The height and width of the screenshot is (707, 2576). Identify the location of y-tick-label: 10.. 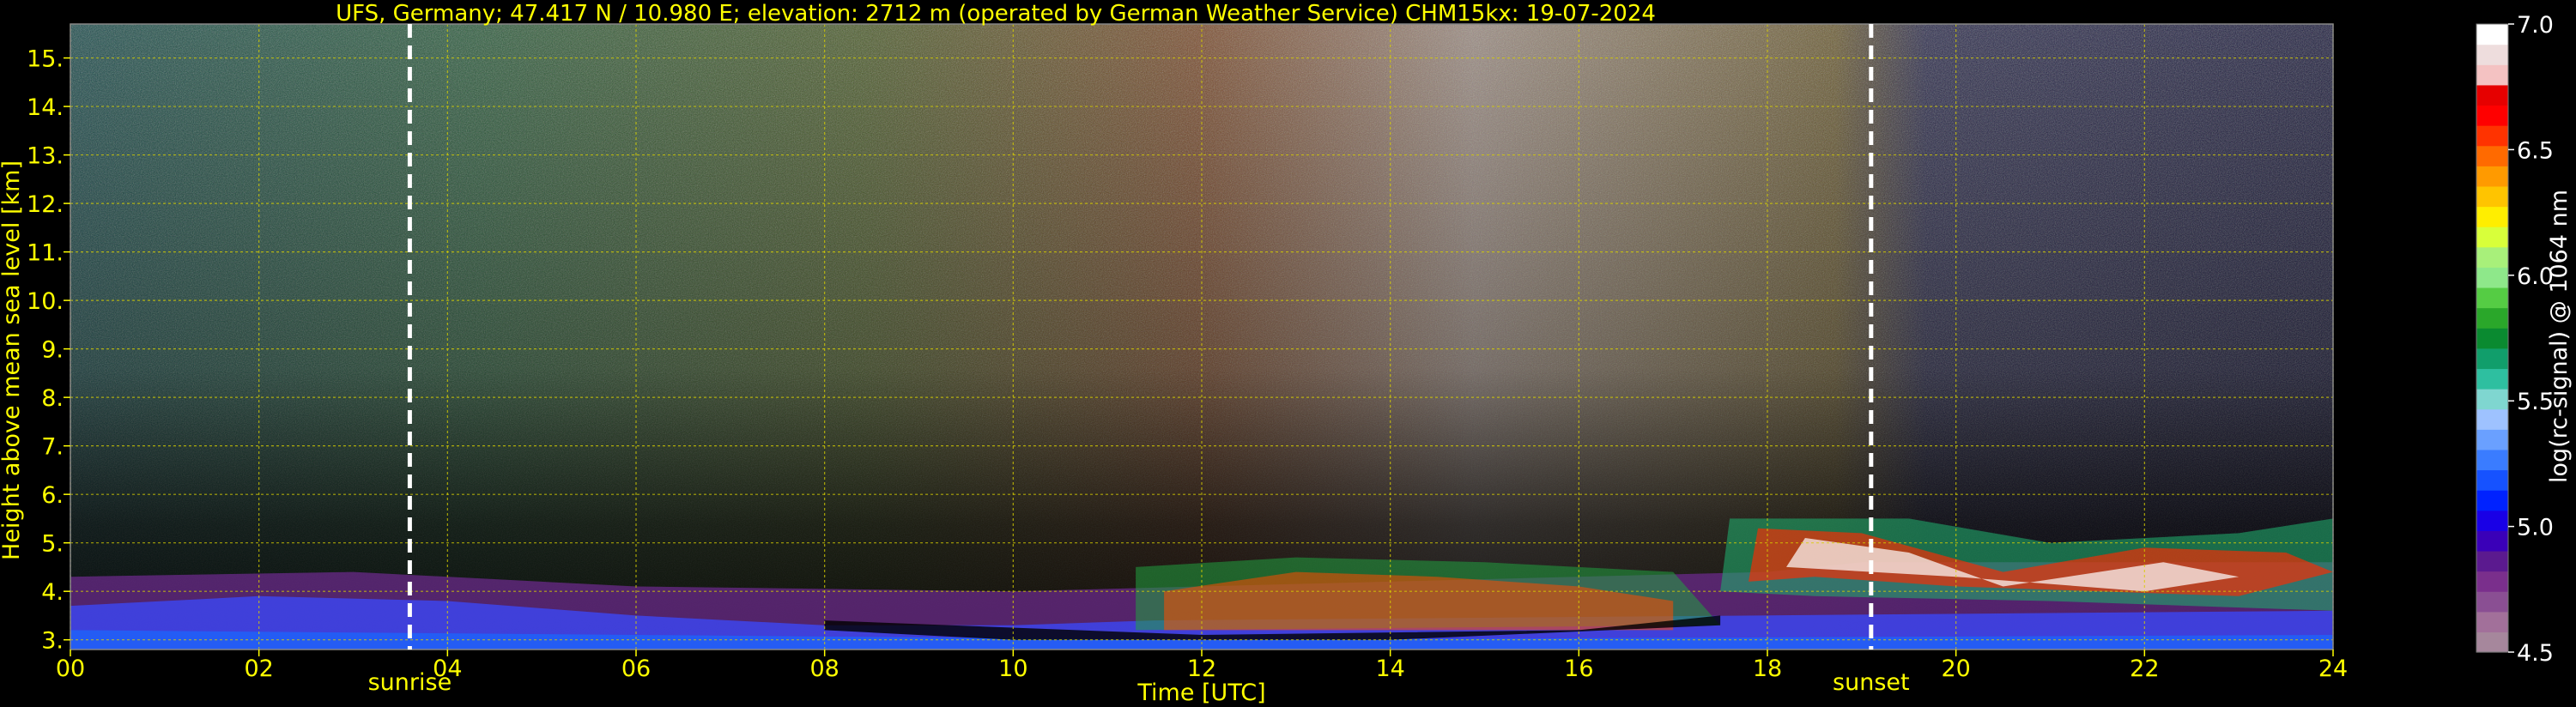
(45, 301).